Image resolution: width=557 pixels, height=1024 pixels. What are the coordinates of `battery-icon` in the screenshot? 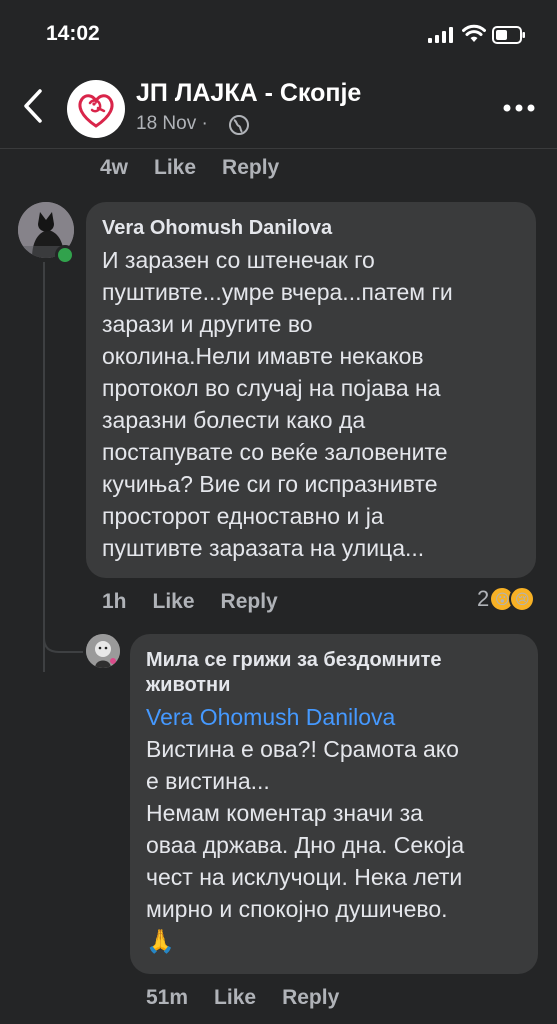 It's located at (508, 35).